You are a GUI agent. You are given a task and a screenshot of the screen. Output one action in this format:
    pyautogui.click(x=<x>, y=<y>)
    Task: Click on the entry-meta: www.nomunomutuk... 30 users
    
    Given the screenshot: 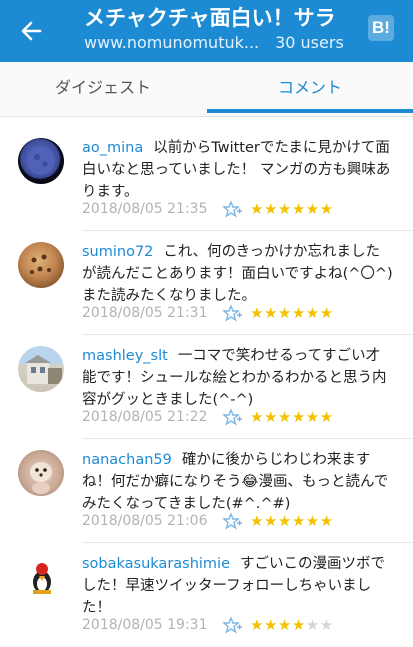 What is the action you would take?
    pyautogui.click(x=222, y=43)
    